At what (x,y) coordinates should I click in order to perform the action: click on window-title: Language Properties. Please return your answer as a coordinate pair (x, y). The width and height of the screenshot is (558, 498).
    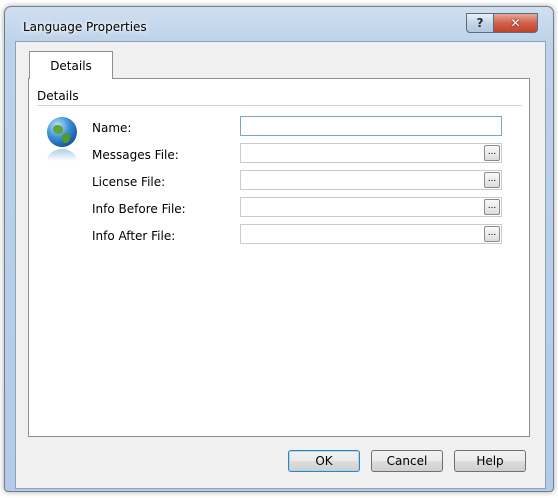
    Looking at the image, I should click on (85, 27).